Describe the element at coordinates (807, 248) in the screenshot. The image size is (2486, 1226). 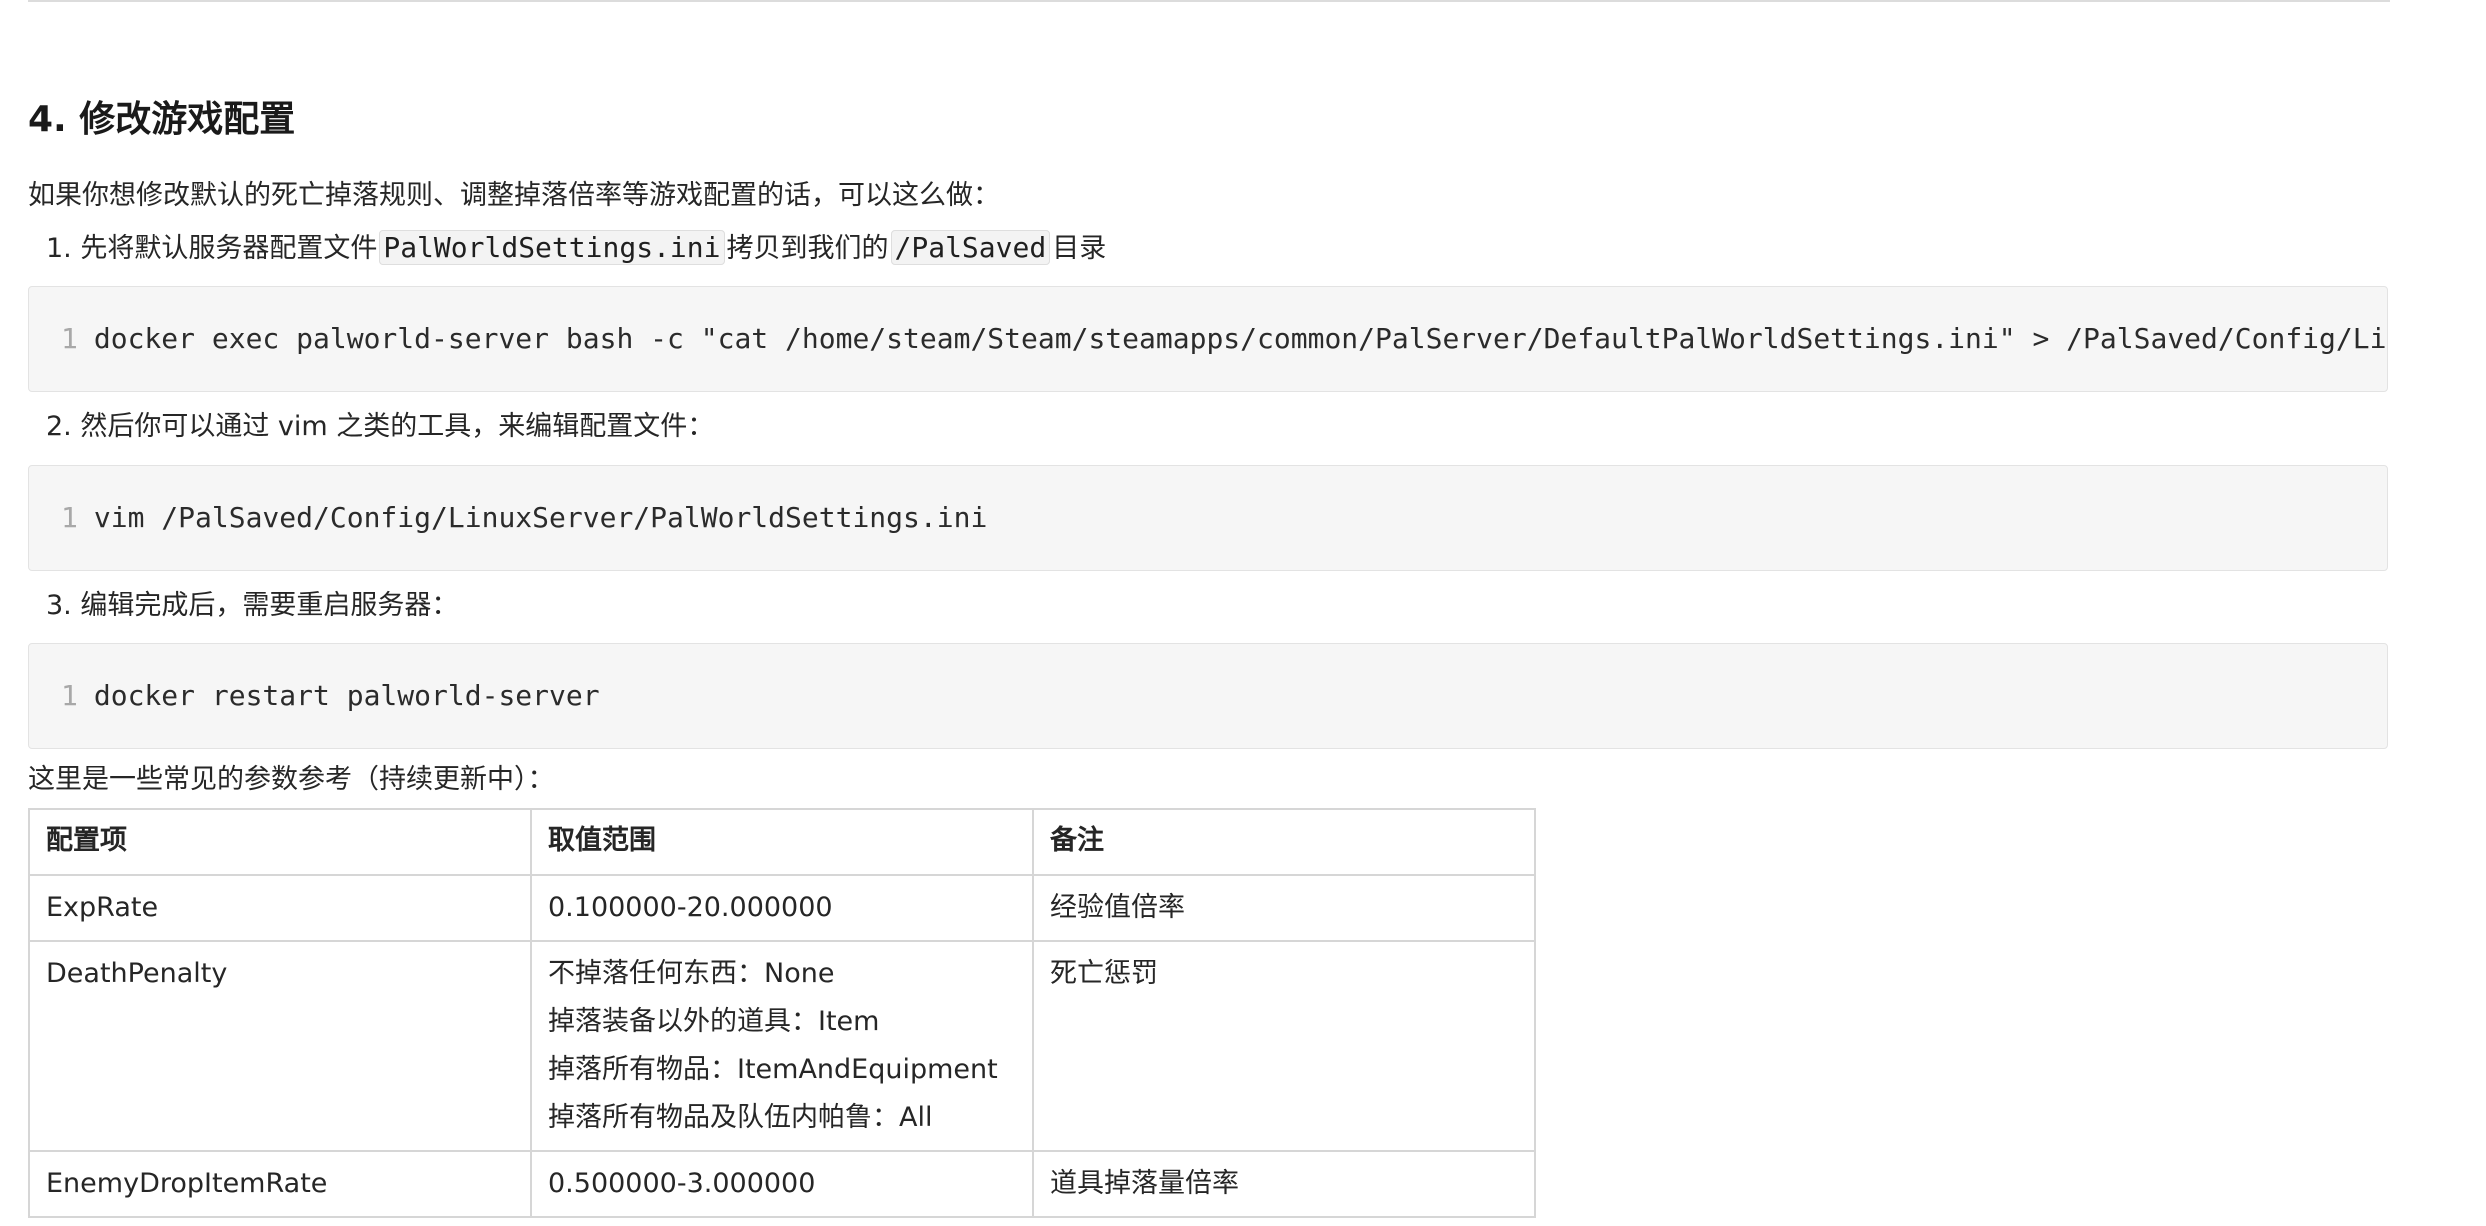
I see `step-1-middle: 拷贝到我们的` at that location.